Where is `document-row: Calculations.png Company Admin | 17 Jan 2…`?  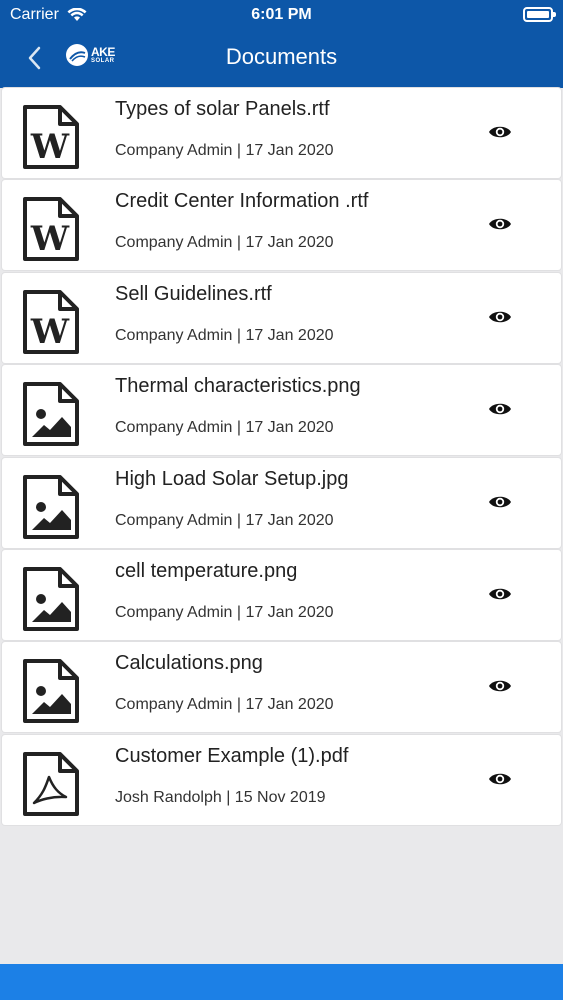
document-row: Calculations.png Company Admin | 17 Jan 2… is located at coordinates (281, 687).